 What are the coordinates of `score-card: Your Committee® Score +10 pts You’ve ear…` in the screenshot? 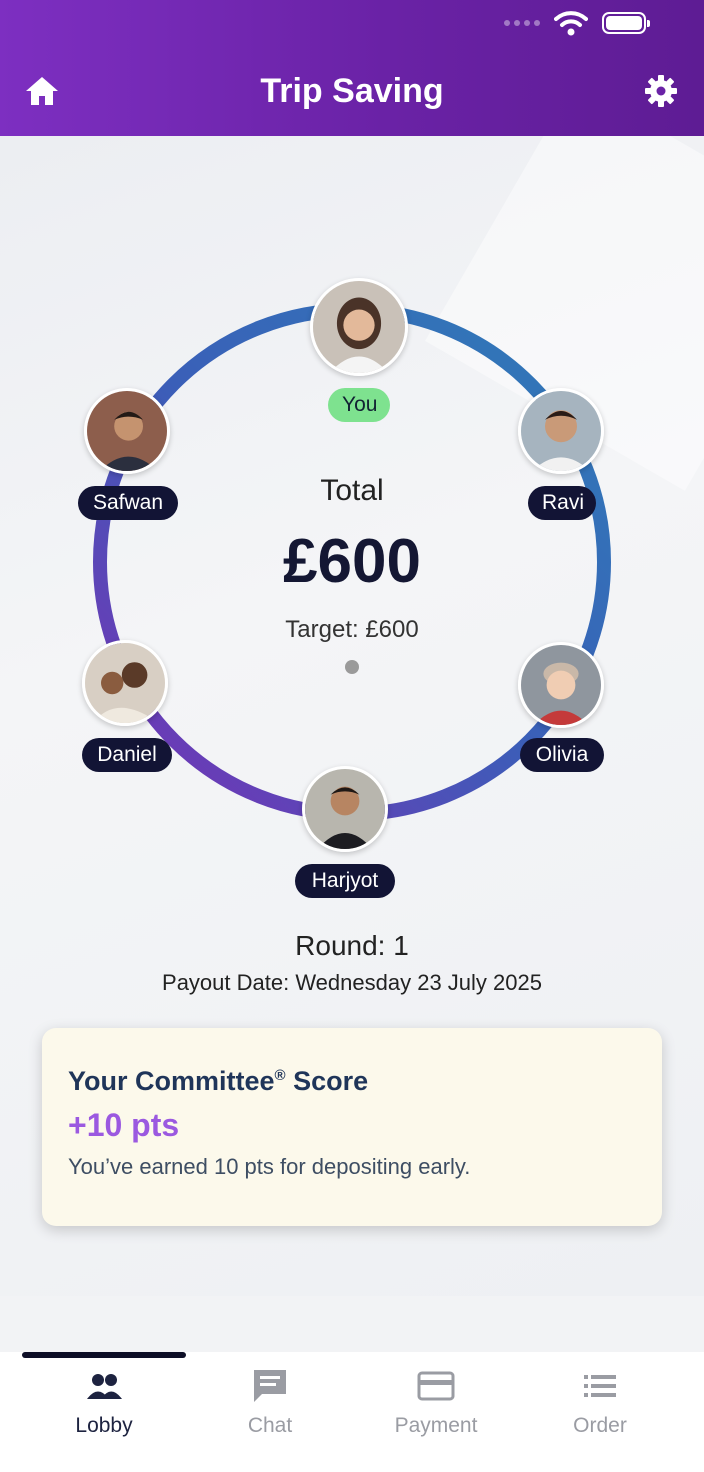 It's located at (352, 1127).